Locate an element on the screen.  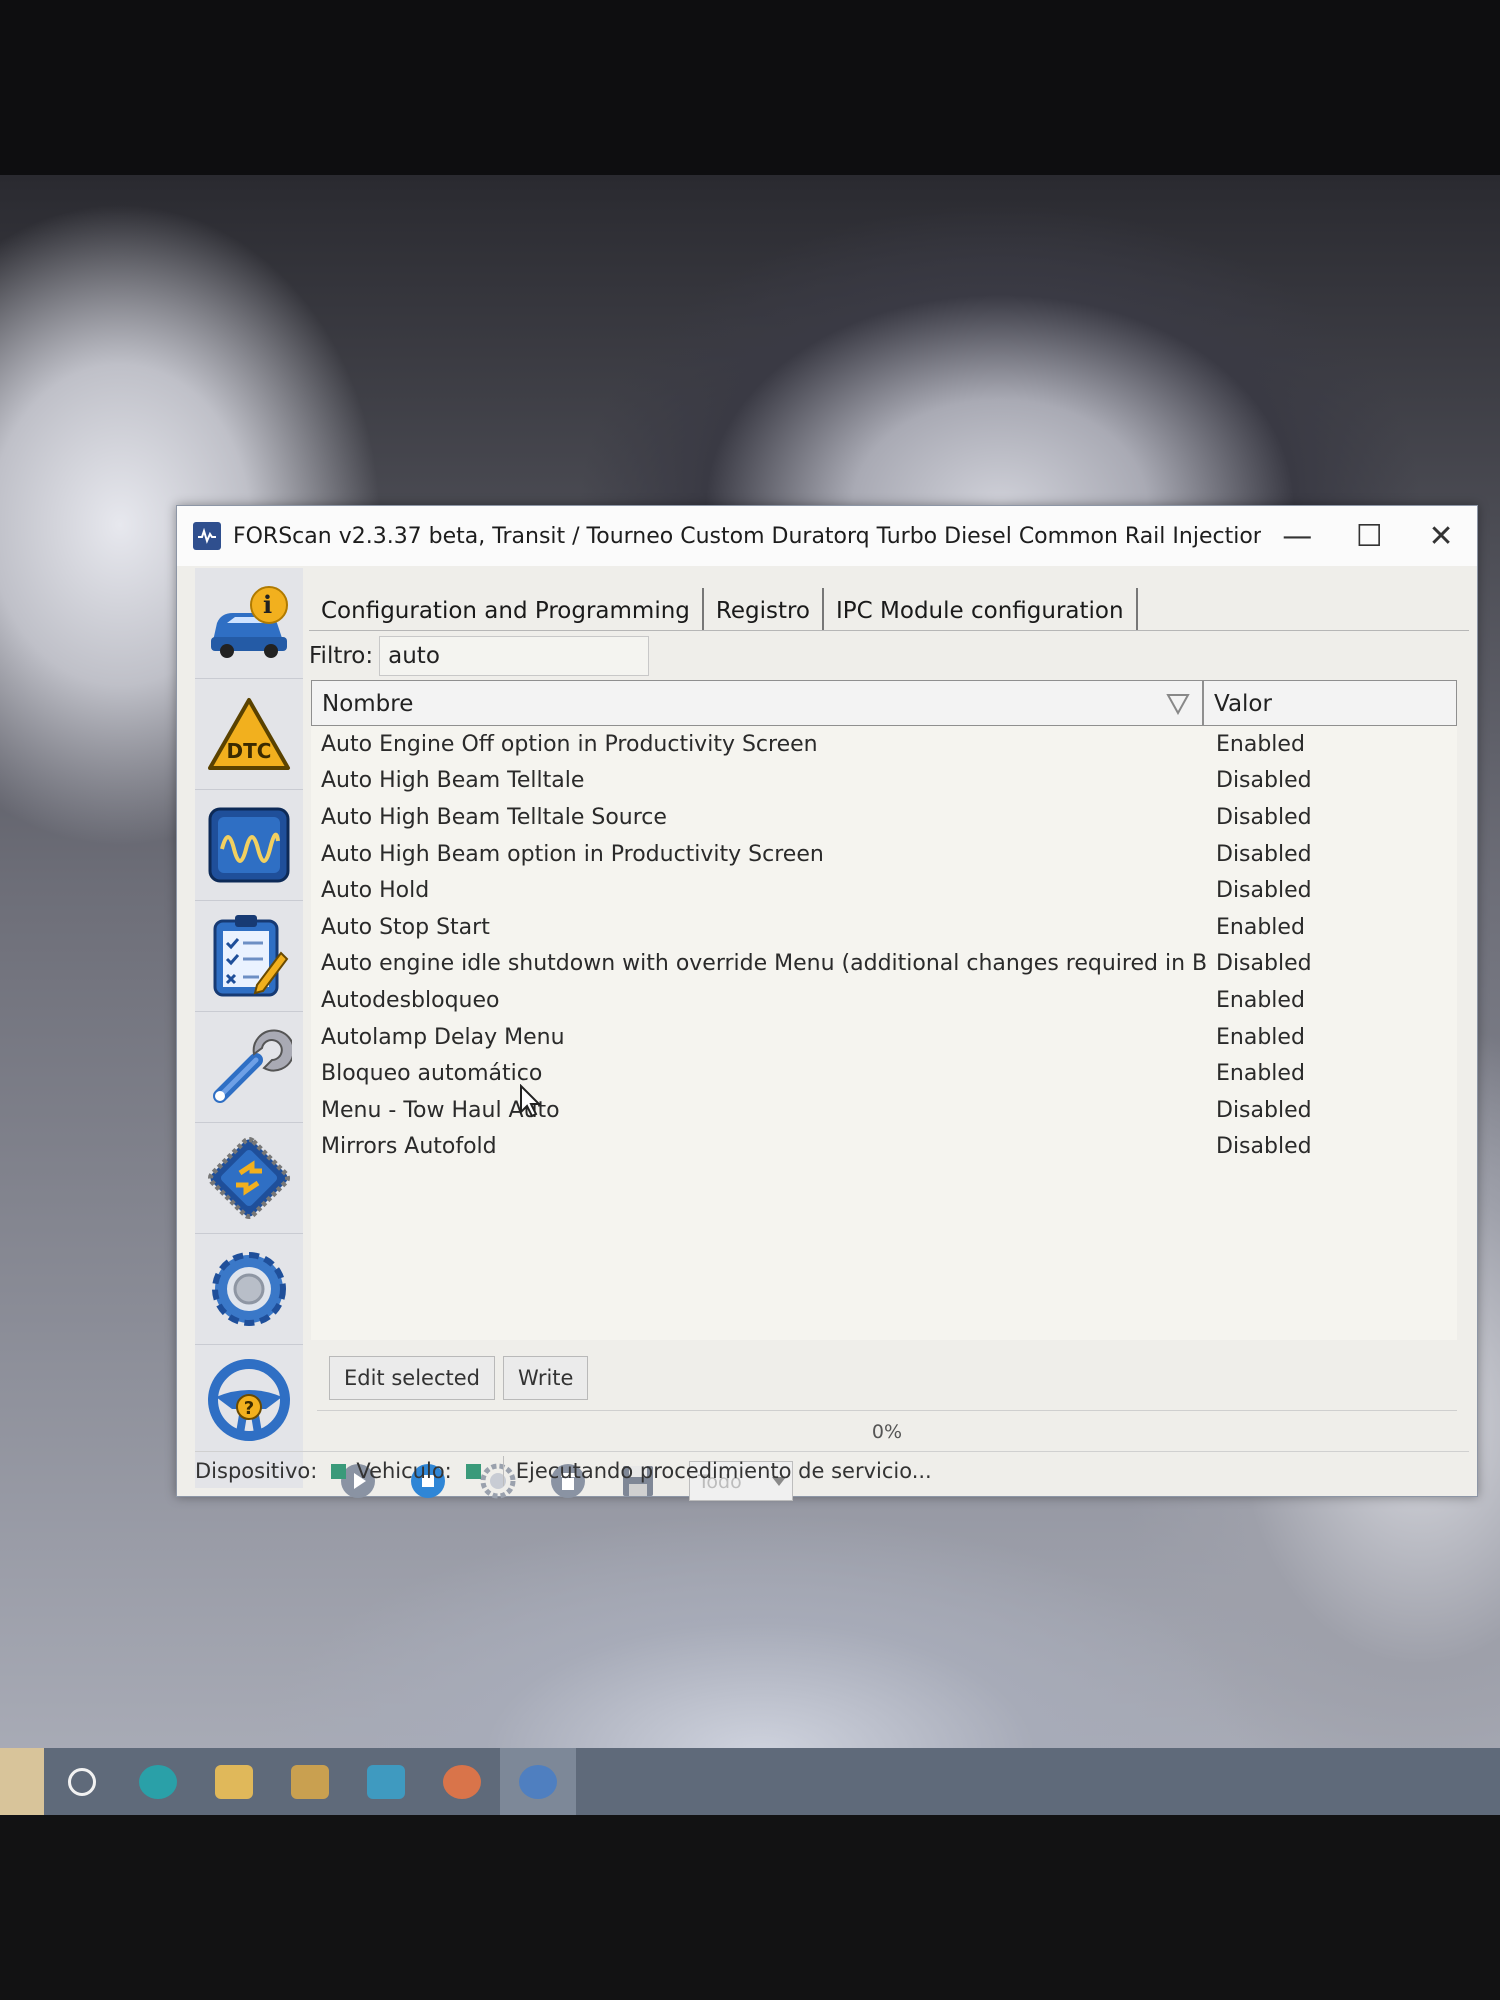
store-icon is located at coordinates (310, 1782).